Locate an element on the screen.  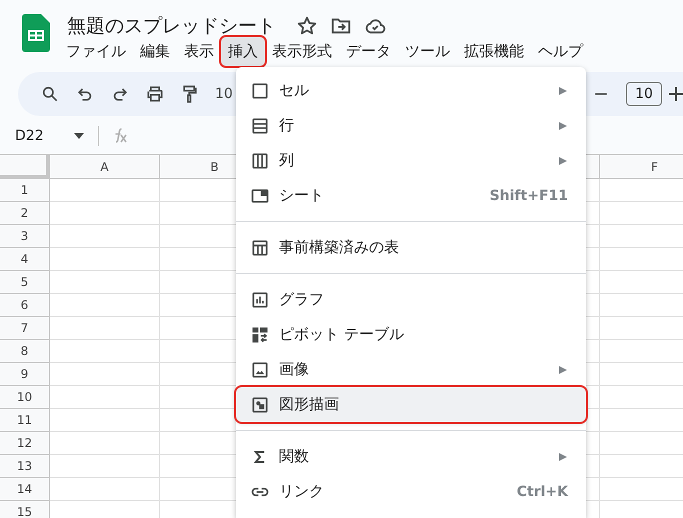
pivot-table-icon is located at coordinates (260, 334).